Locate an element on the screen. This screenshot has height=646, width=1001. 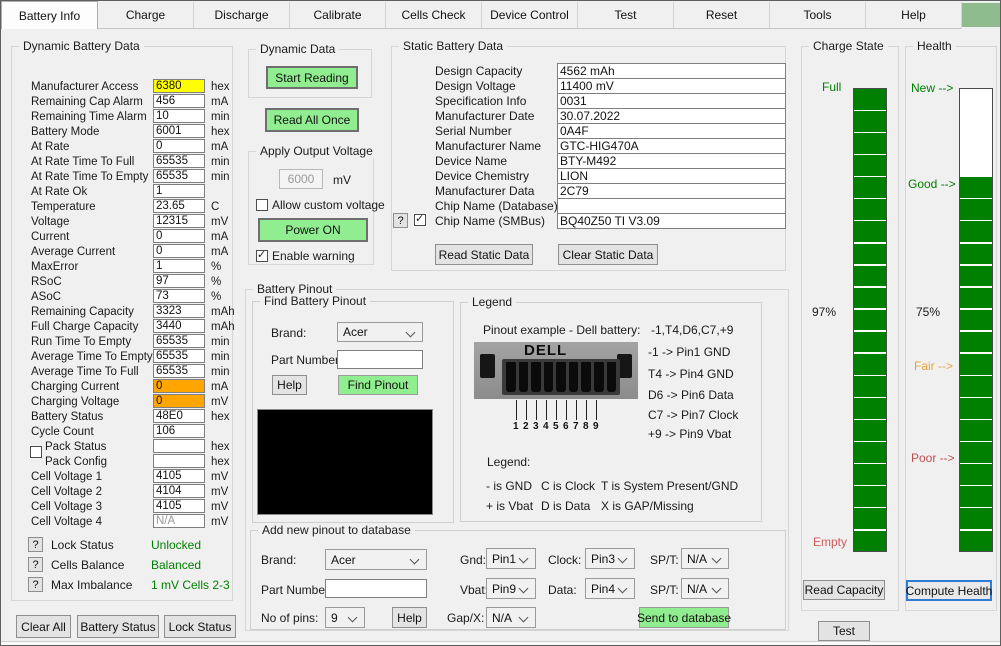
maxerror-field is located at coordinates (179, 266).